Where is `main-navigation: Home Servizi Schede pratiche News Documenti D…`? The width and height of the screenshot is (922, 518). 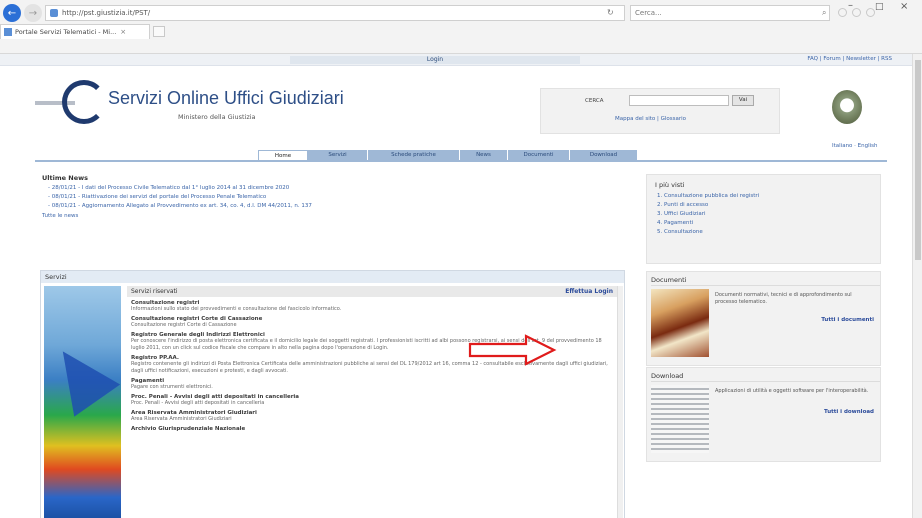 main-navigation: Home Servizi Schede pratiche News Documenti D… is located at coordinates (448, 155).